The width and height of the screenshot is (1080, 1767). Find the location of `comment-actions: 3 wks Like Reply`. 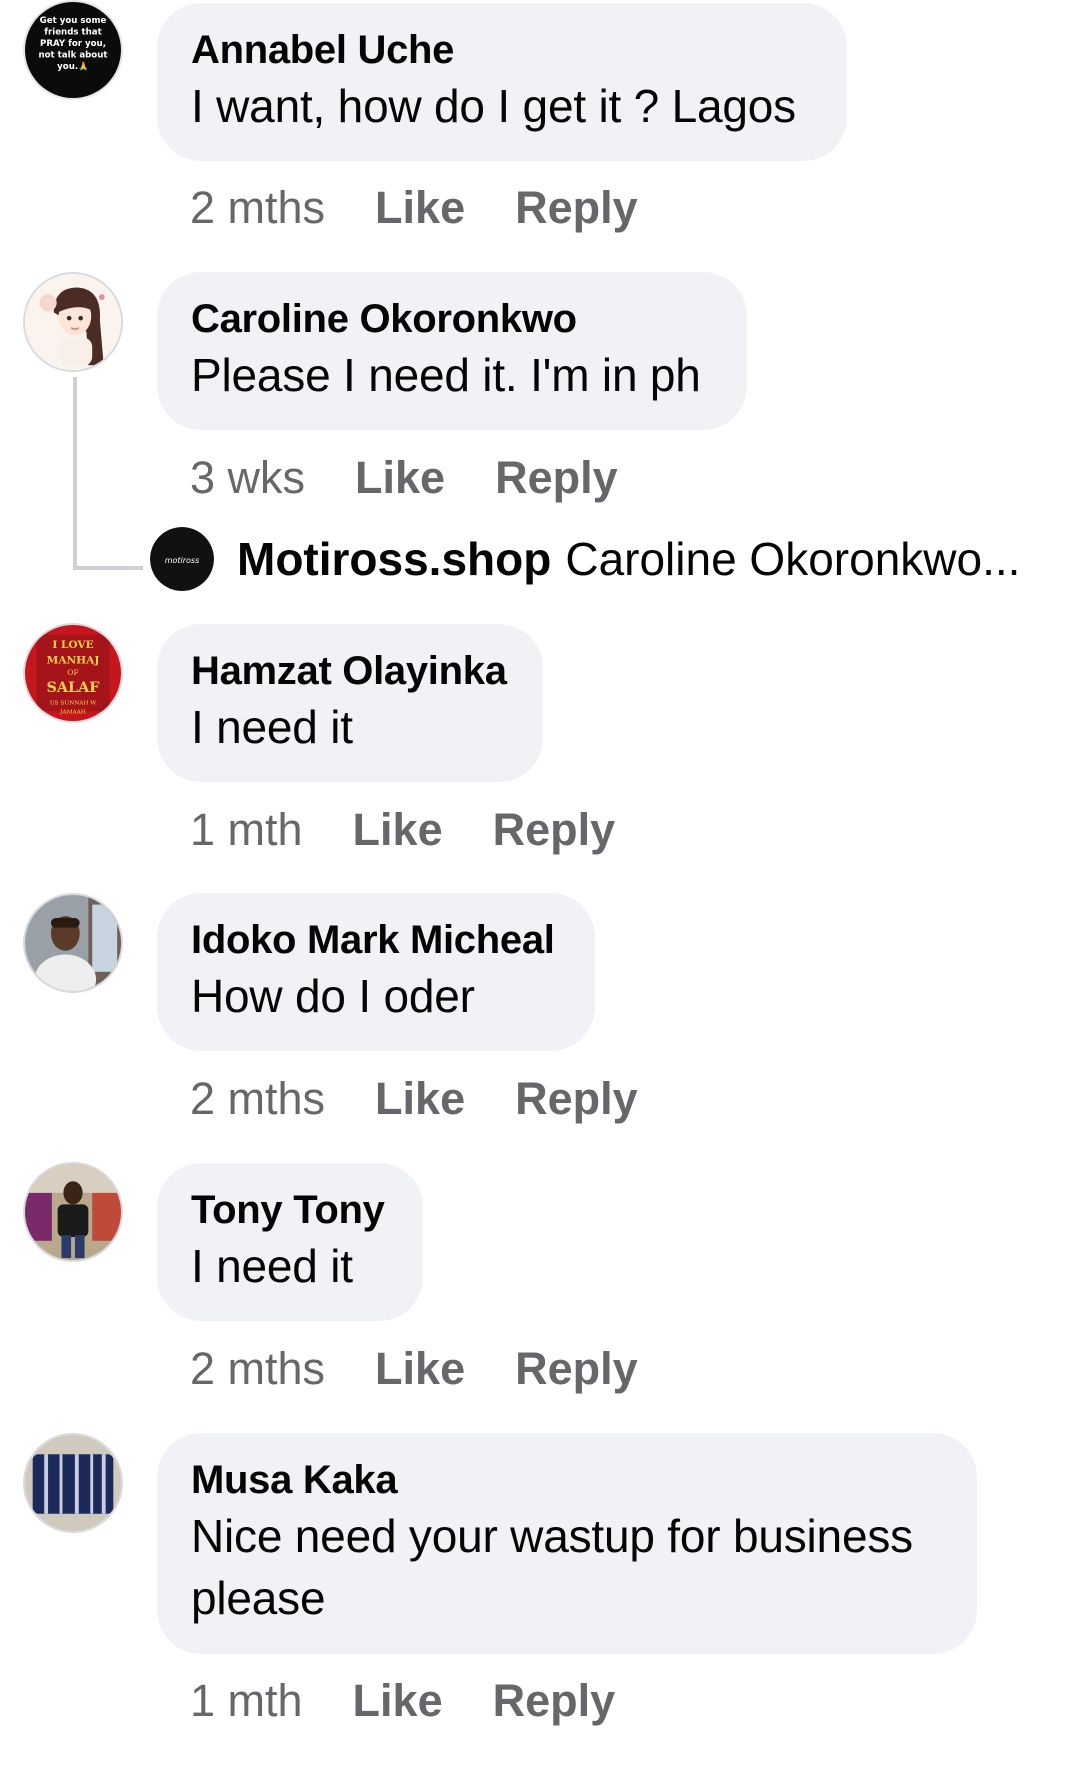

comment-actions: 3 wks Like Reply is located at coordinates (429, 478).